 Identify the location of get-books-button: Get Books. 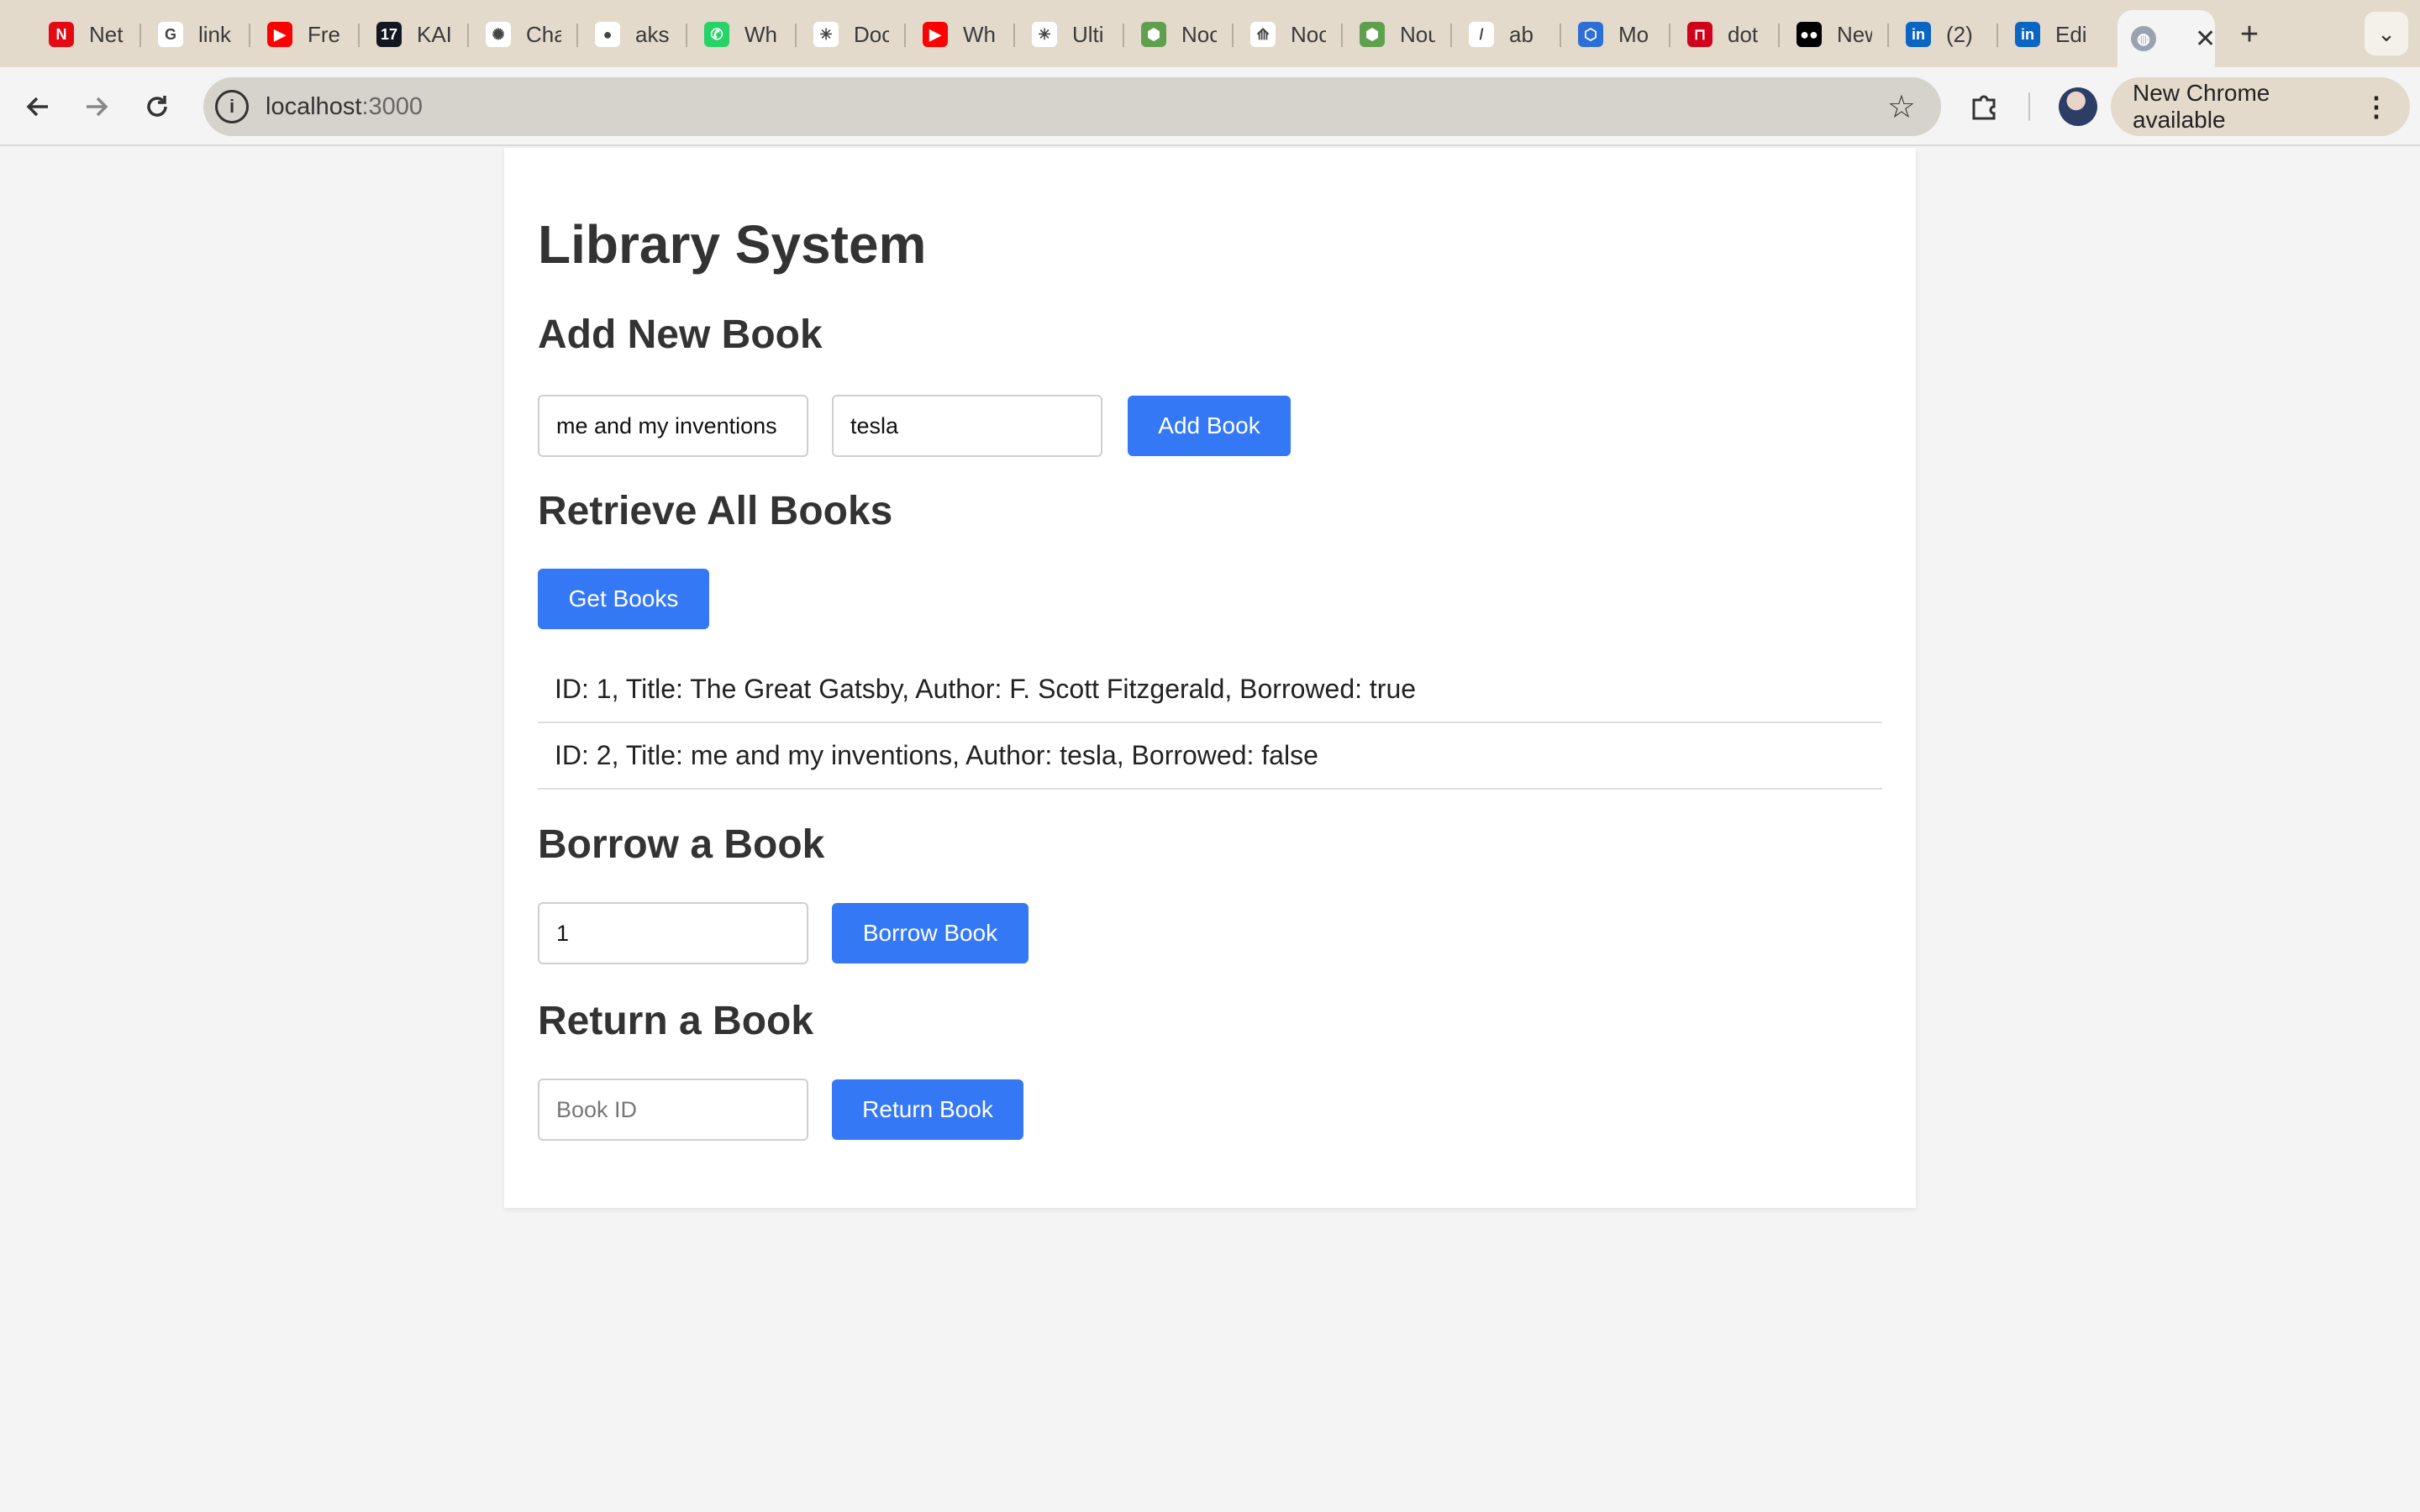
(623, 599).